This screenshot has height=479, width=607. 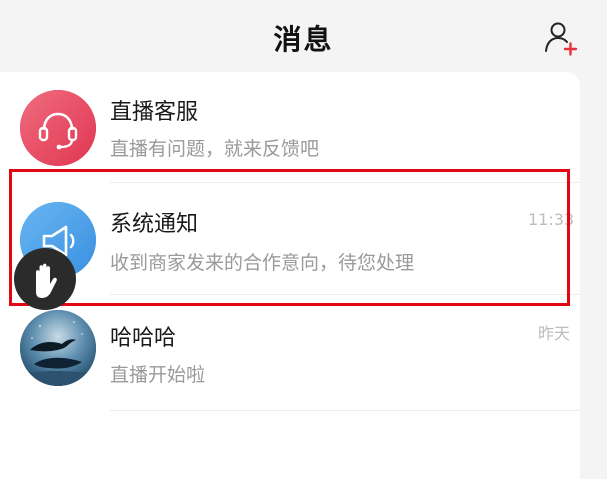 I want to click on hand-button, so click(x=45, y=279).